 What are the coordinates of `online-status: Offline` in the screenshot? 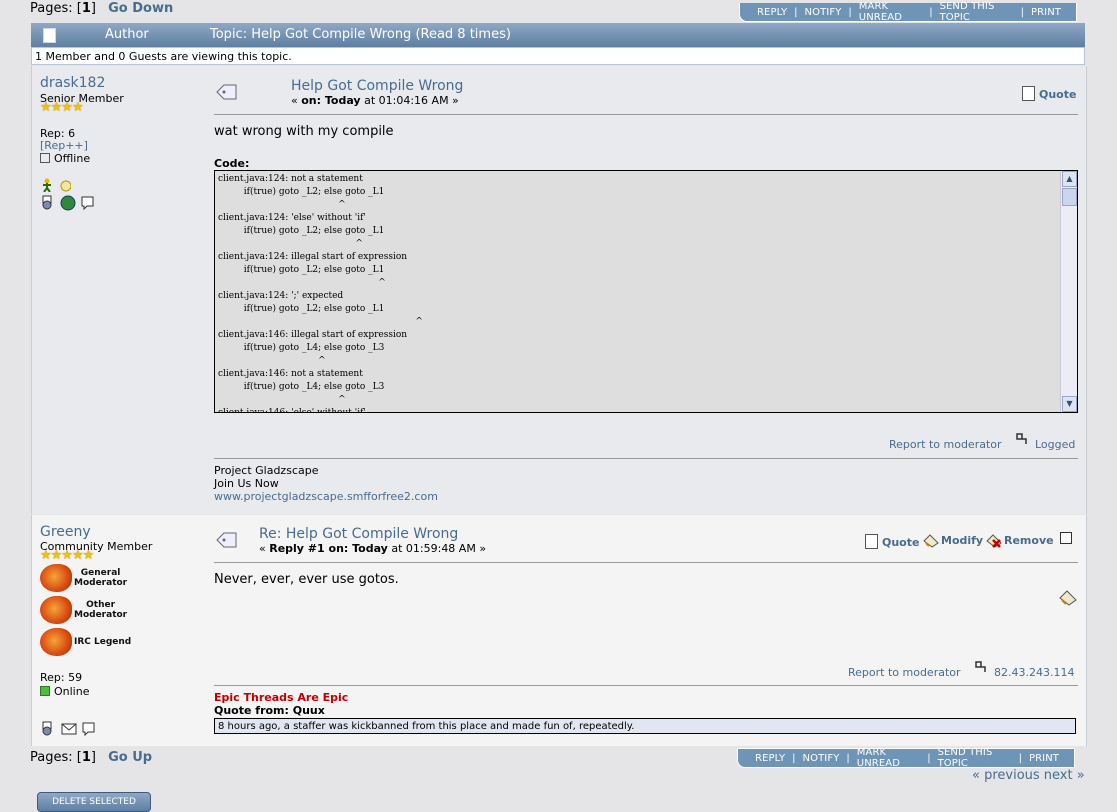 It's located at (65, 158).